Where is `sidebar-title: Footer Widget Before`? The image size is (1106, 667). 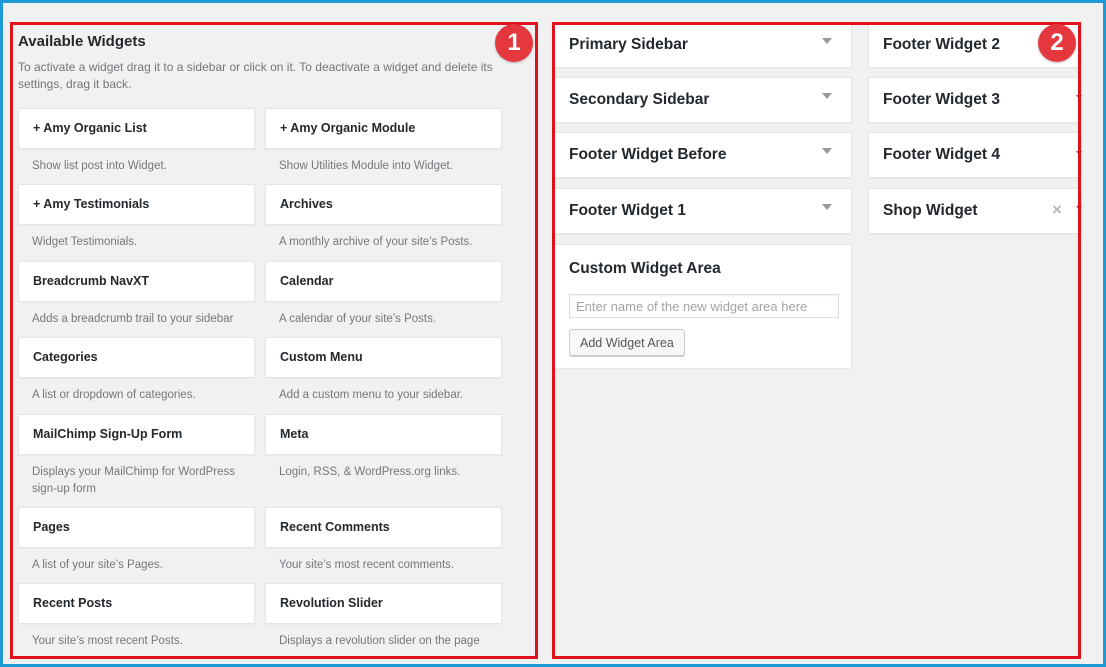 sidebar-title: Footer Widget Before is located at coordinates (648, 154).